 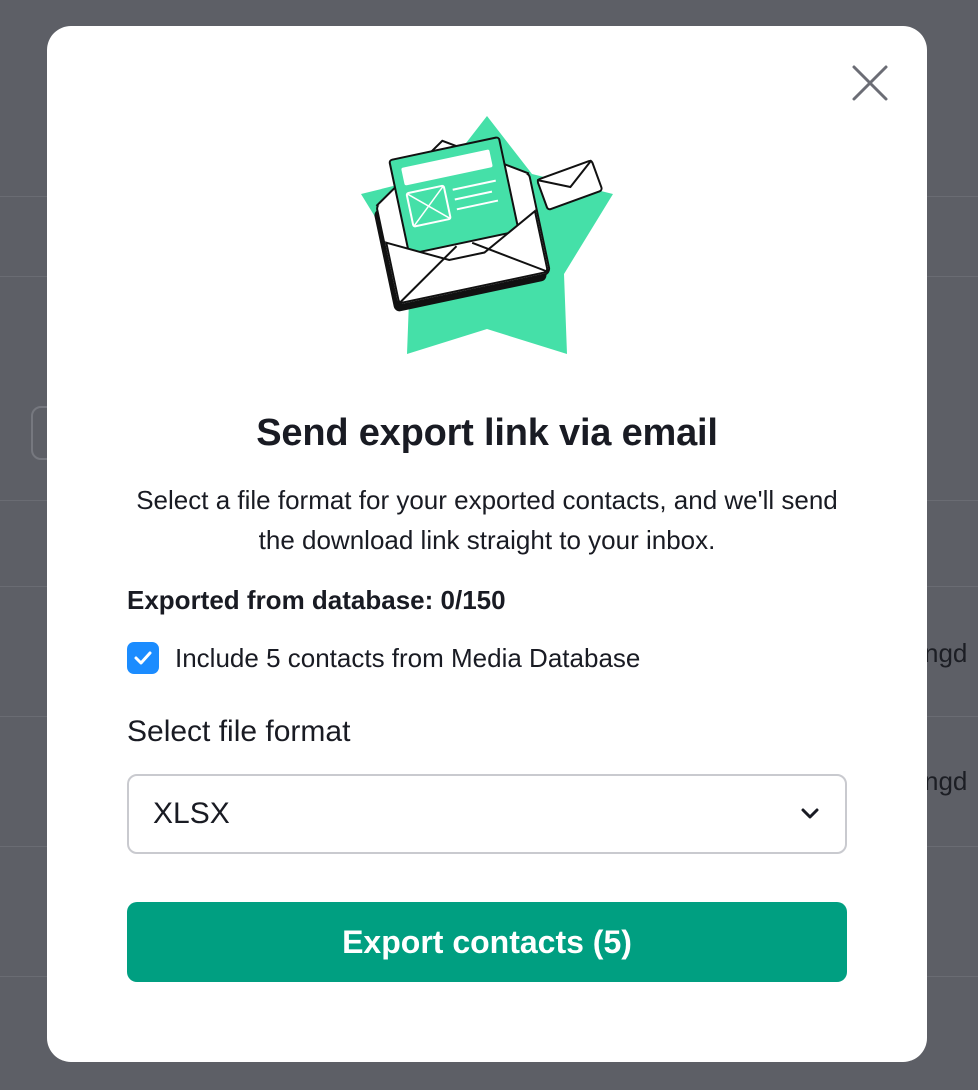 I want to click on checkmark-icon, so click(x=143, y=658).